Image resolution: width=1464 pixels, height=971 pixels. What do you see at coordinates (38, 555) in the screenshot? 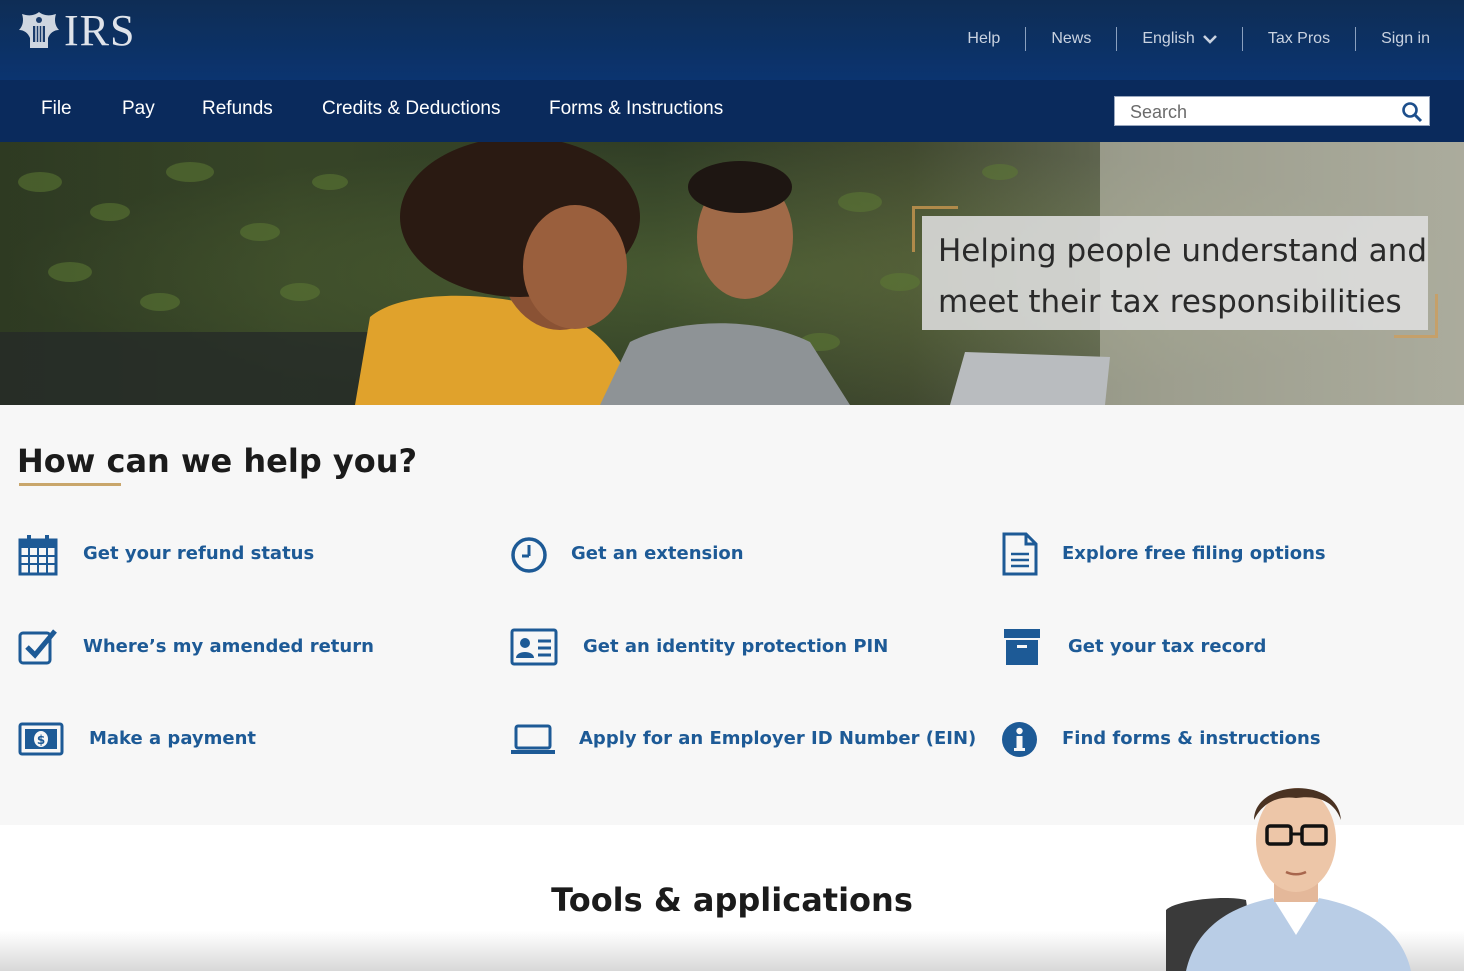
I see `calendar-icon` at bounding box center [38, 555].